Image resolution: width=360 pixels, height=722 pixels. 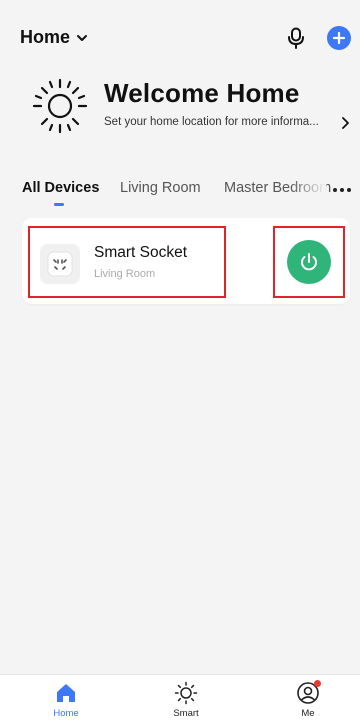 I want to click on bottom-nav: Home Smart Me, so click(x=180, y=698).